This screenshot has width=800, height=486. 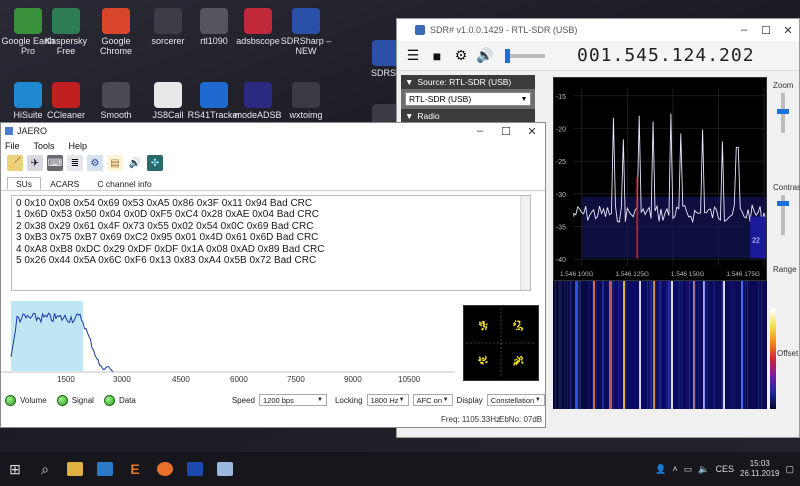 What do you see at coordinates (660, 469) in the screenshot?
I see `people-icon: 👤` at bounding box center [660, 469].